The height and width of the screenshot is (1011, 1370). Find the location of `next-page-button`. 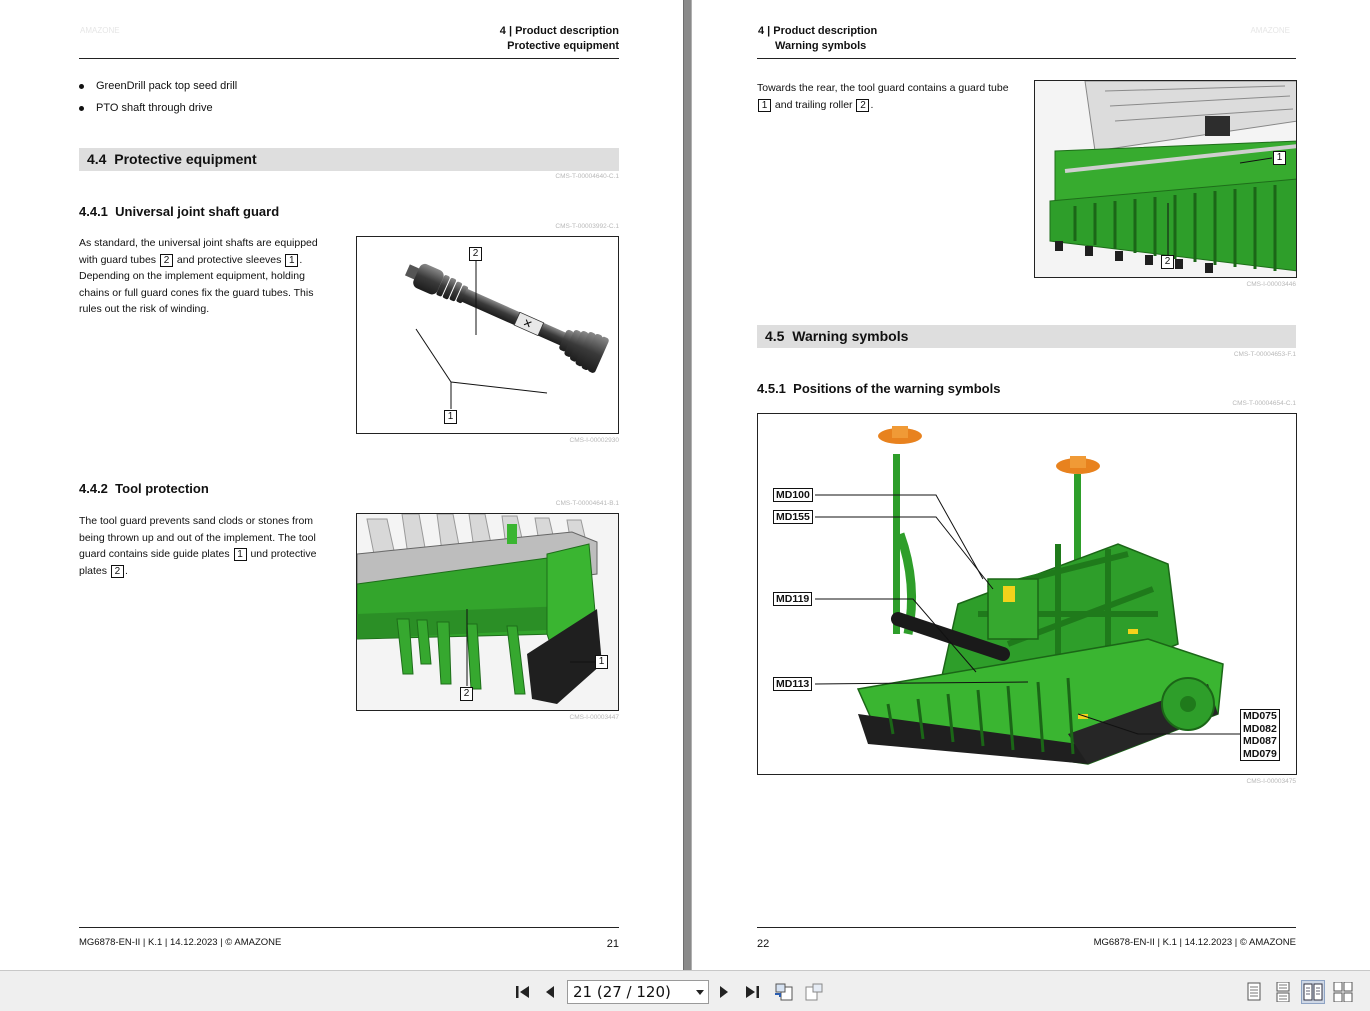

next-page-button is located at coordinates (724, 992).